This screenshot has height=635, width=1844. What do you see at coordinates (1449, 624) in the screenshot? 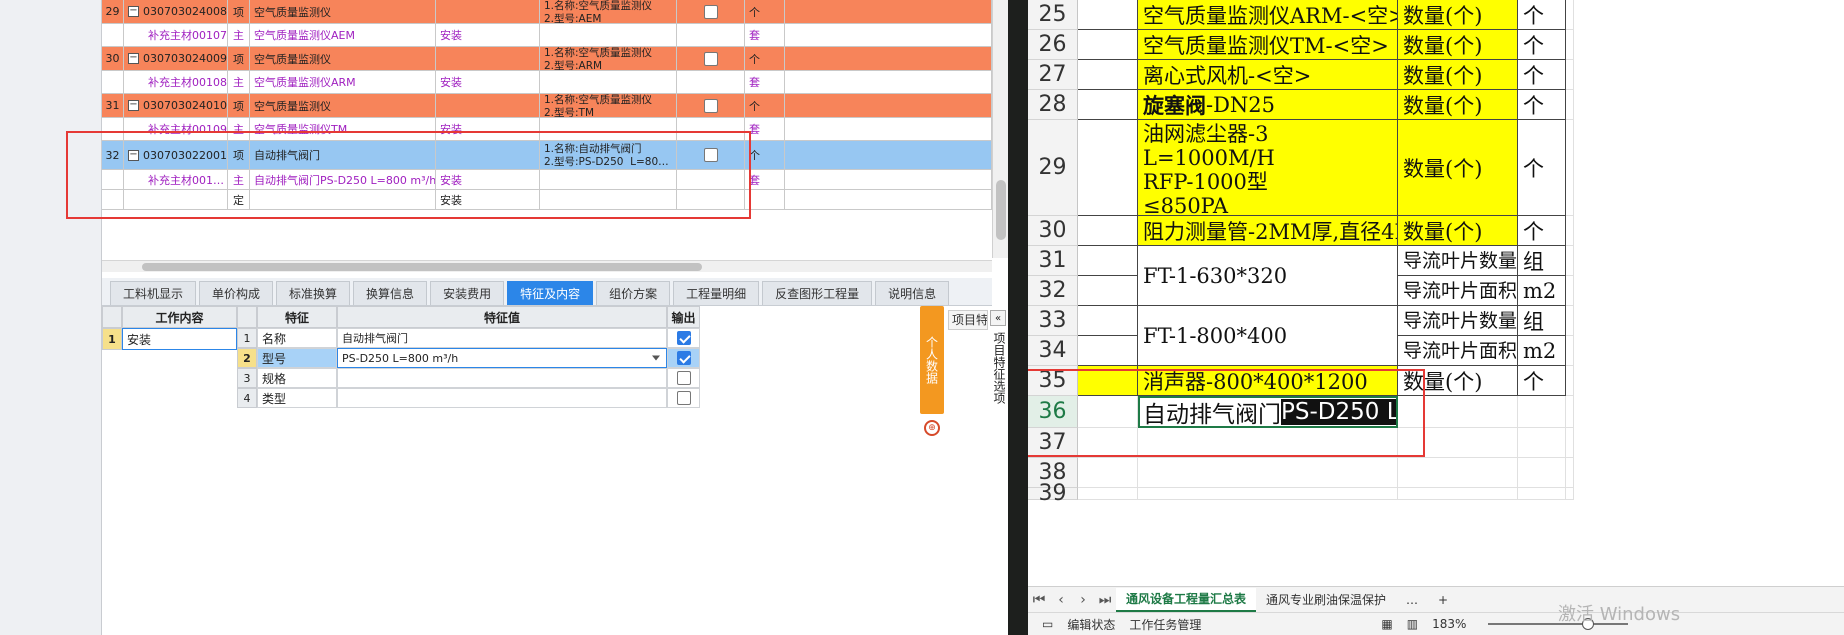
I see `zoom-level: 183%` at bounding box center [1449, 624].